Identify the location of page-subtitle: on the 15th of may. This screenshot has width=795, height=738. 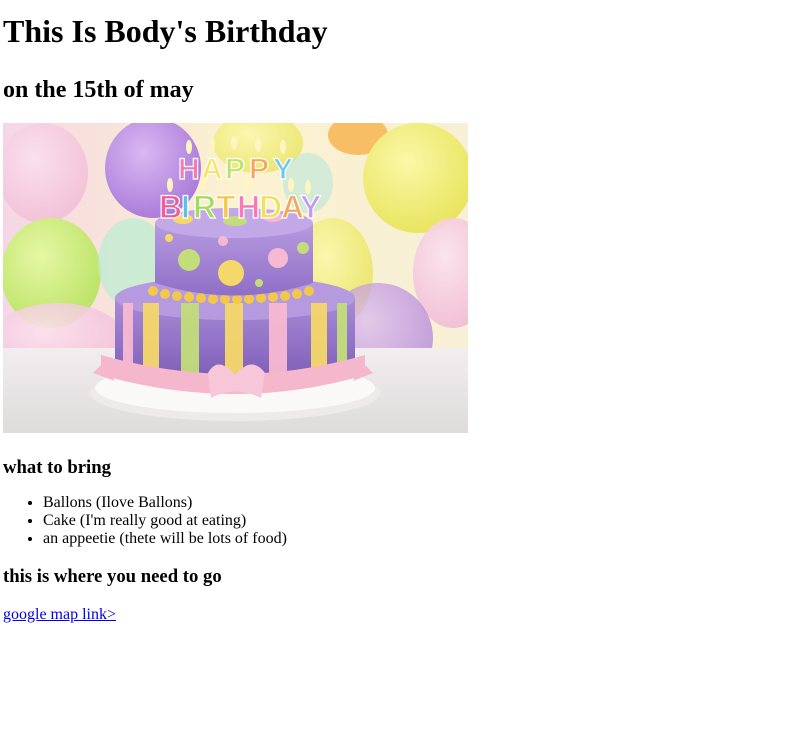
(98, 90).